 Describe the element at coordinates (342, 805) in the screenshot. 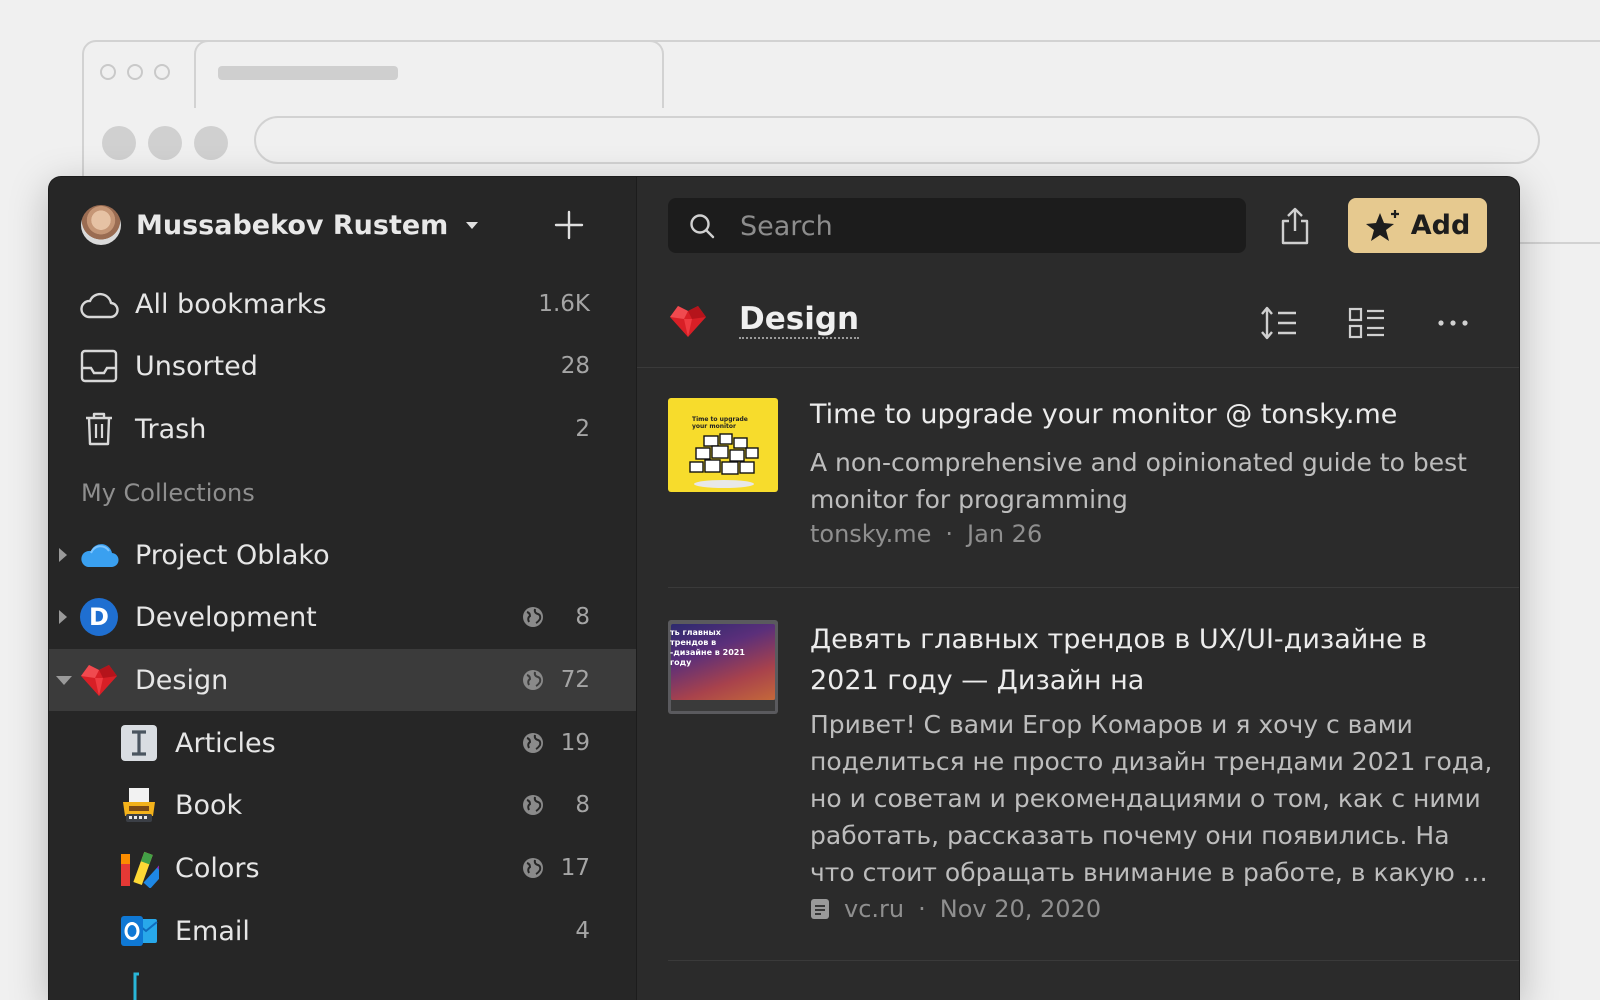

I see `sidebar-item-book: Book 8` at that location.